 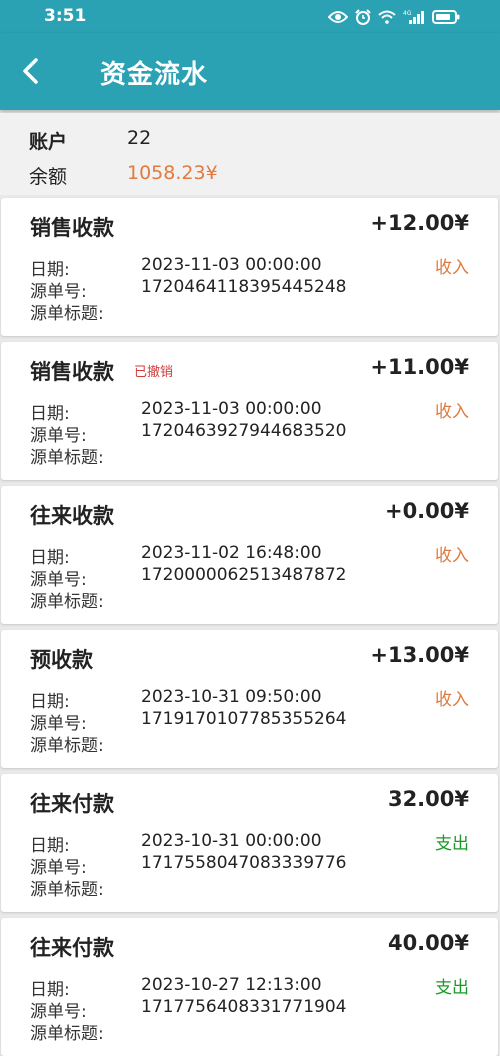 I want to click on source-no-value: 1717558047083339776, so click(x=244, y=863).